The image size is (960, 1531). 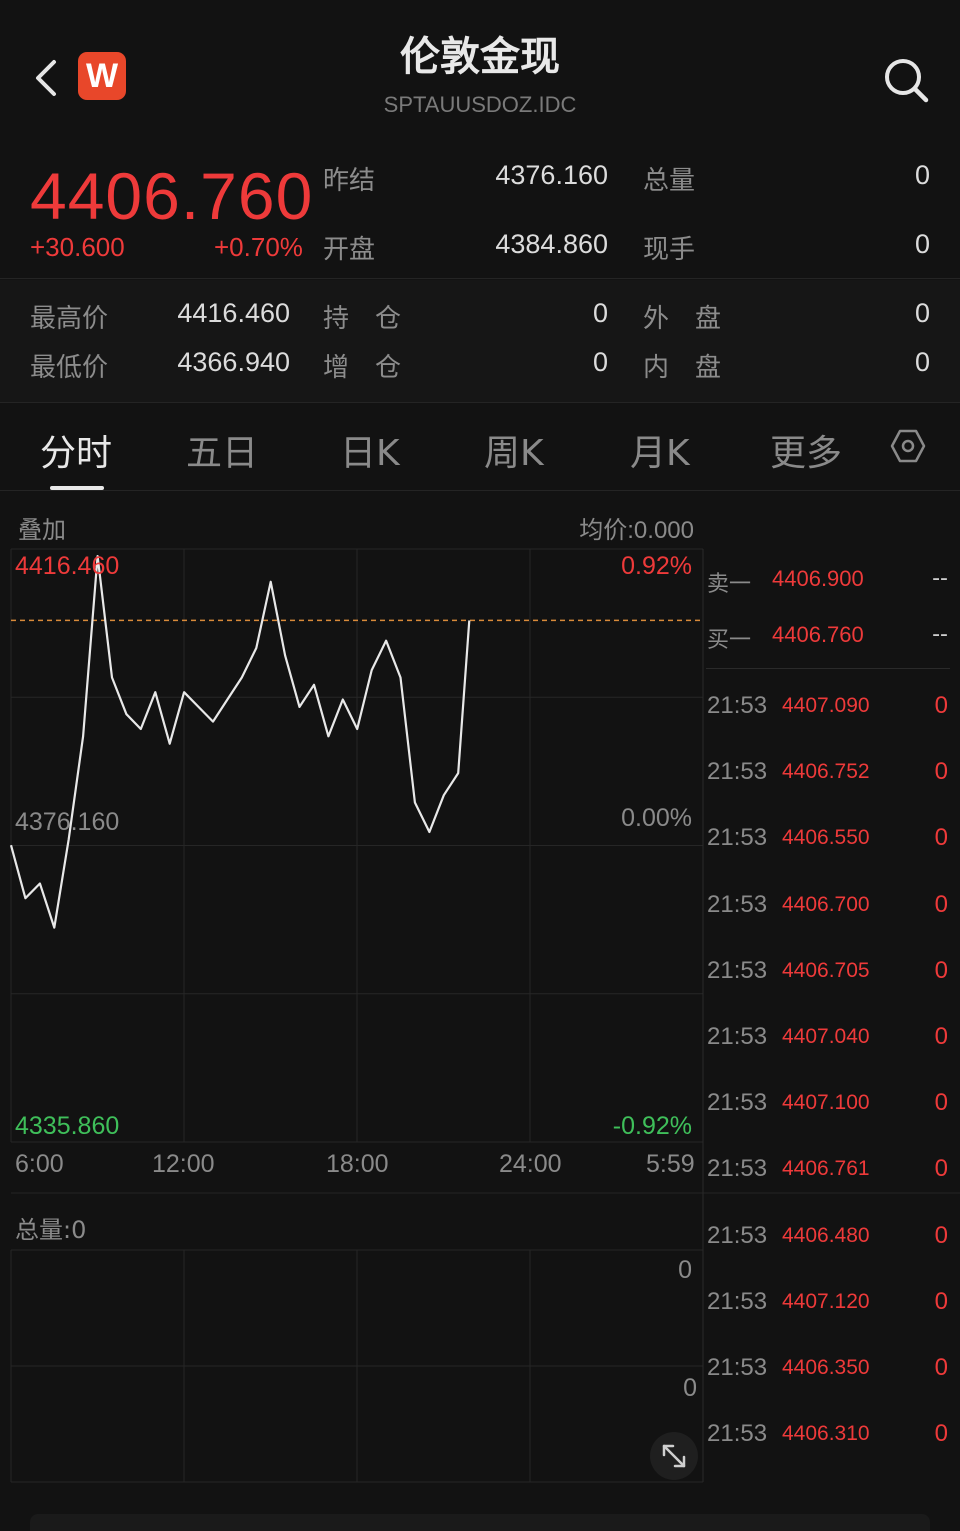 What do you see at coordinates (940, 634) in the screenshot?
I see `buy-one-volume: --` at bounding box center [940, 634].